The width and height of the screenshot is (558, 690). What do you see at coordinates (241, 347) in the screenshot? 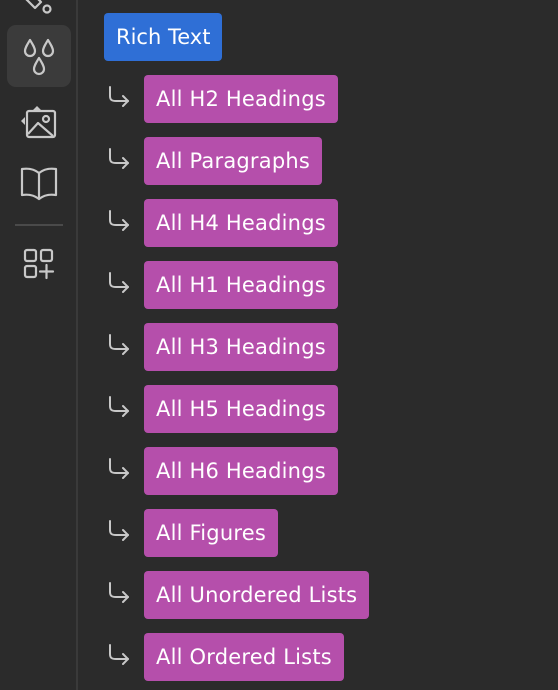
I see `selector-chip: All H3 Headings` at bounding box center [241, 347].